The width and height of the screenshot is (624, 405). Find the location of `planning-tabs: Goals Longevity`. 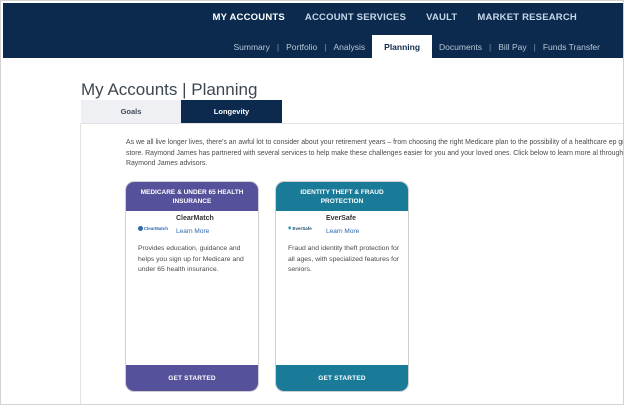

planning-tabs: Goals Longevity is located at coordinates (181, 111).